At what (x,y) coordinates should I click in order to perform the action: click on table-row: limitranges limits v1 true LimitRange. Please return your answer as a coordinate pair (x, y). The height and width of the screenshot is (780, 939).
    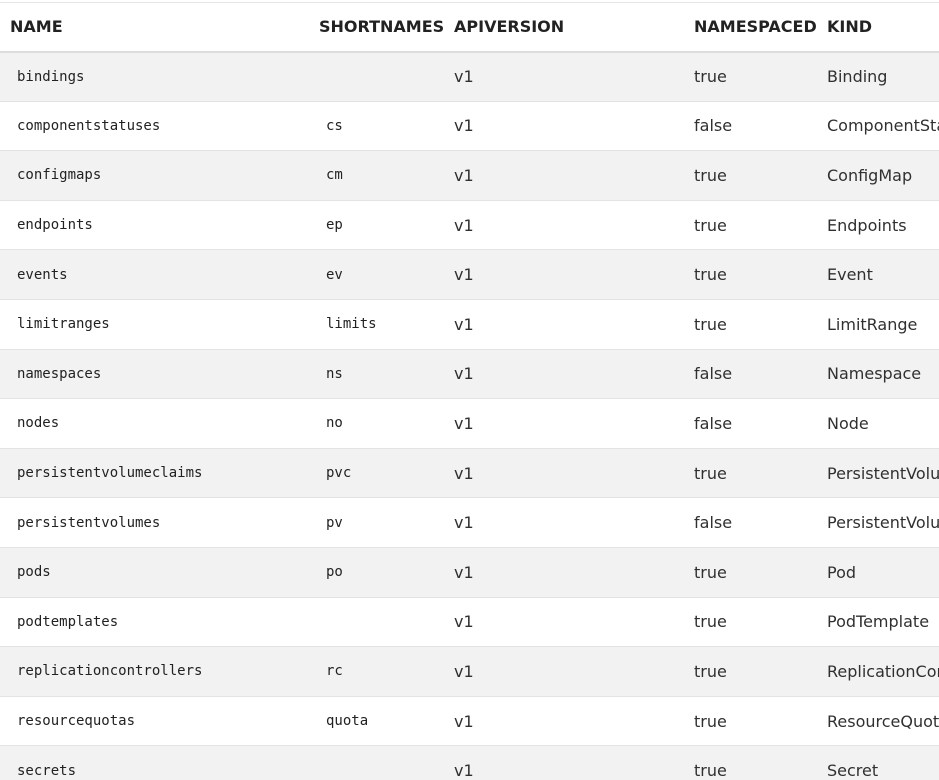
    Looking at the image, I should click on (469, 324).